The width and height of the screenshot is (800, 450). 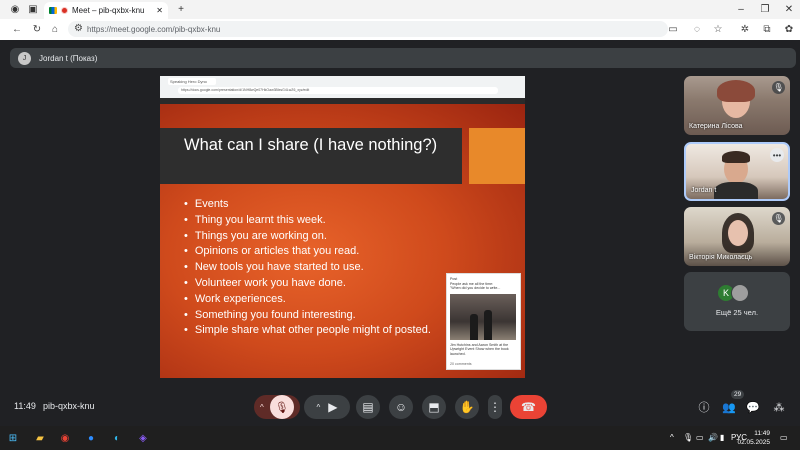 What do you see at coordinates (91, 438) in the screenshot?
I see `zoom-icon: ●` at bounding box center [91, 438].